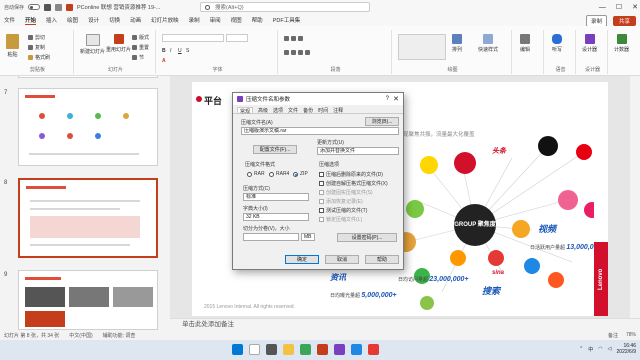 Image resolution: width=640 pixels, height=360 pixels. I want to click on tab-insert: 插入, so click(51, 20).